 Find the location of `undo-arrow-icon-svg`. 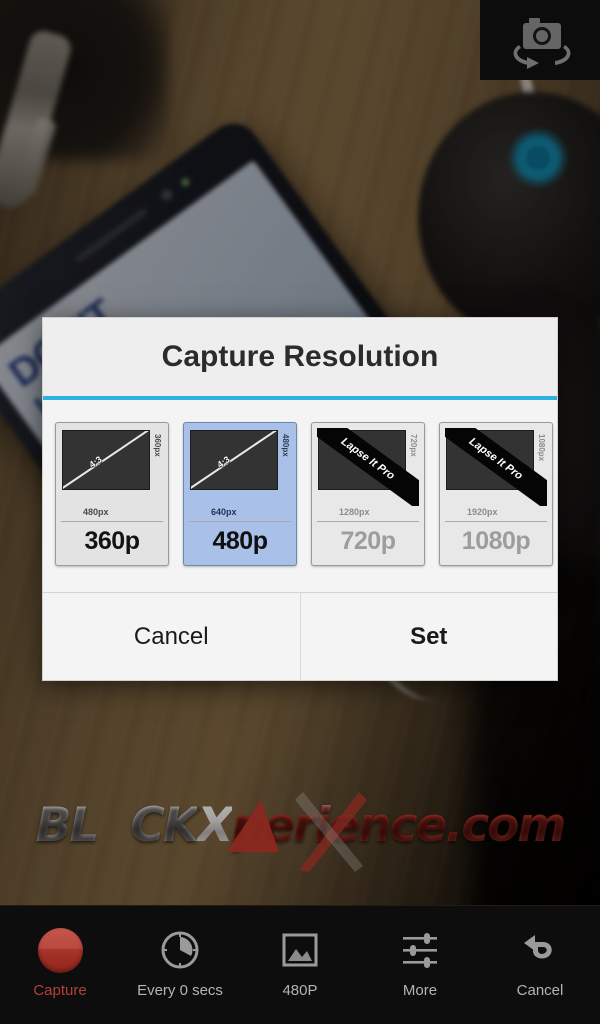

undo-arrow-icon-svg is located at coordinates (538, 947).